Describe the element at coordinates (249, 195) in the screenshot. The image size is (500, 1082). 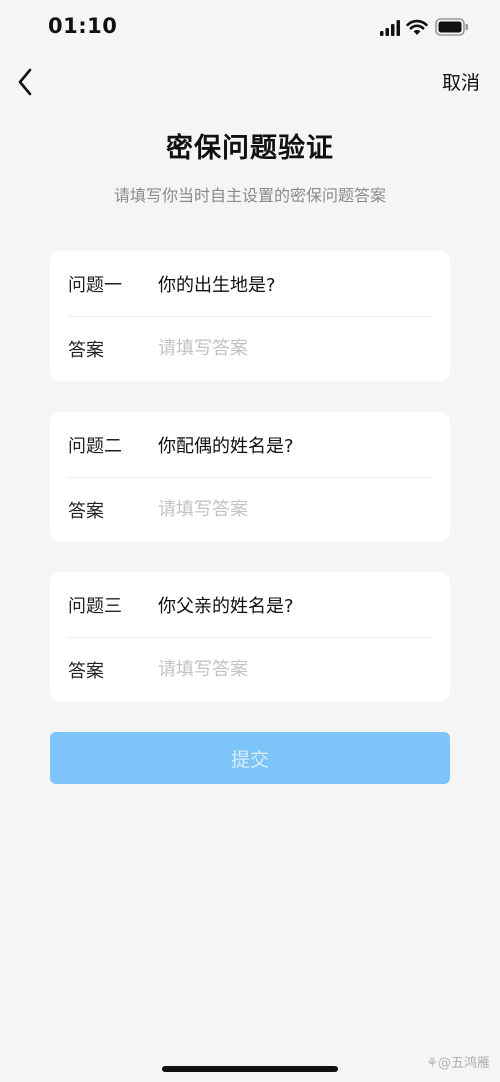
I see `page-subtitle: 请填写你当时自主设置的密保问题答案` at that location.